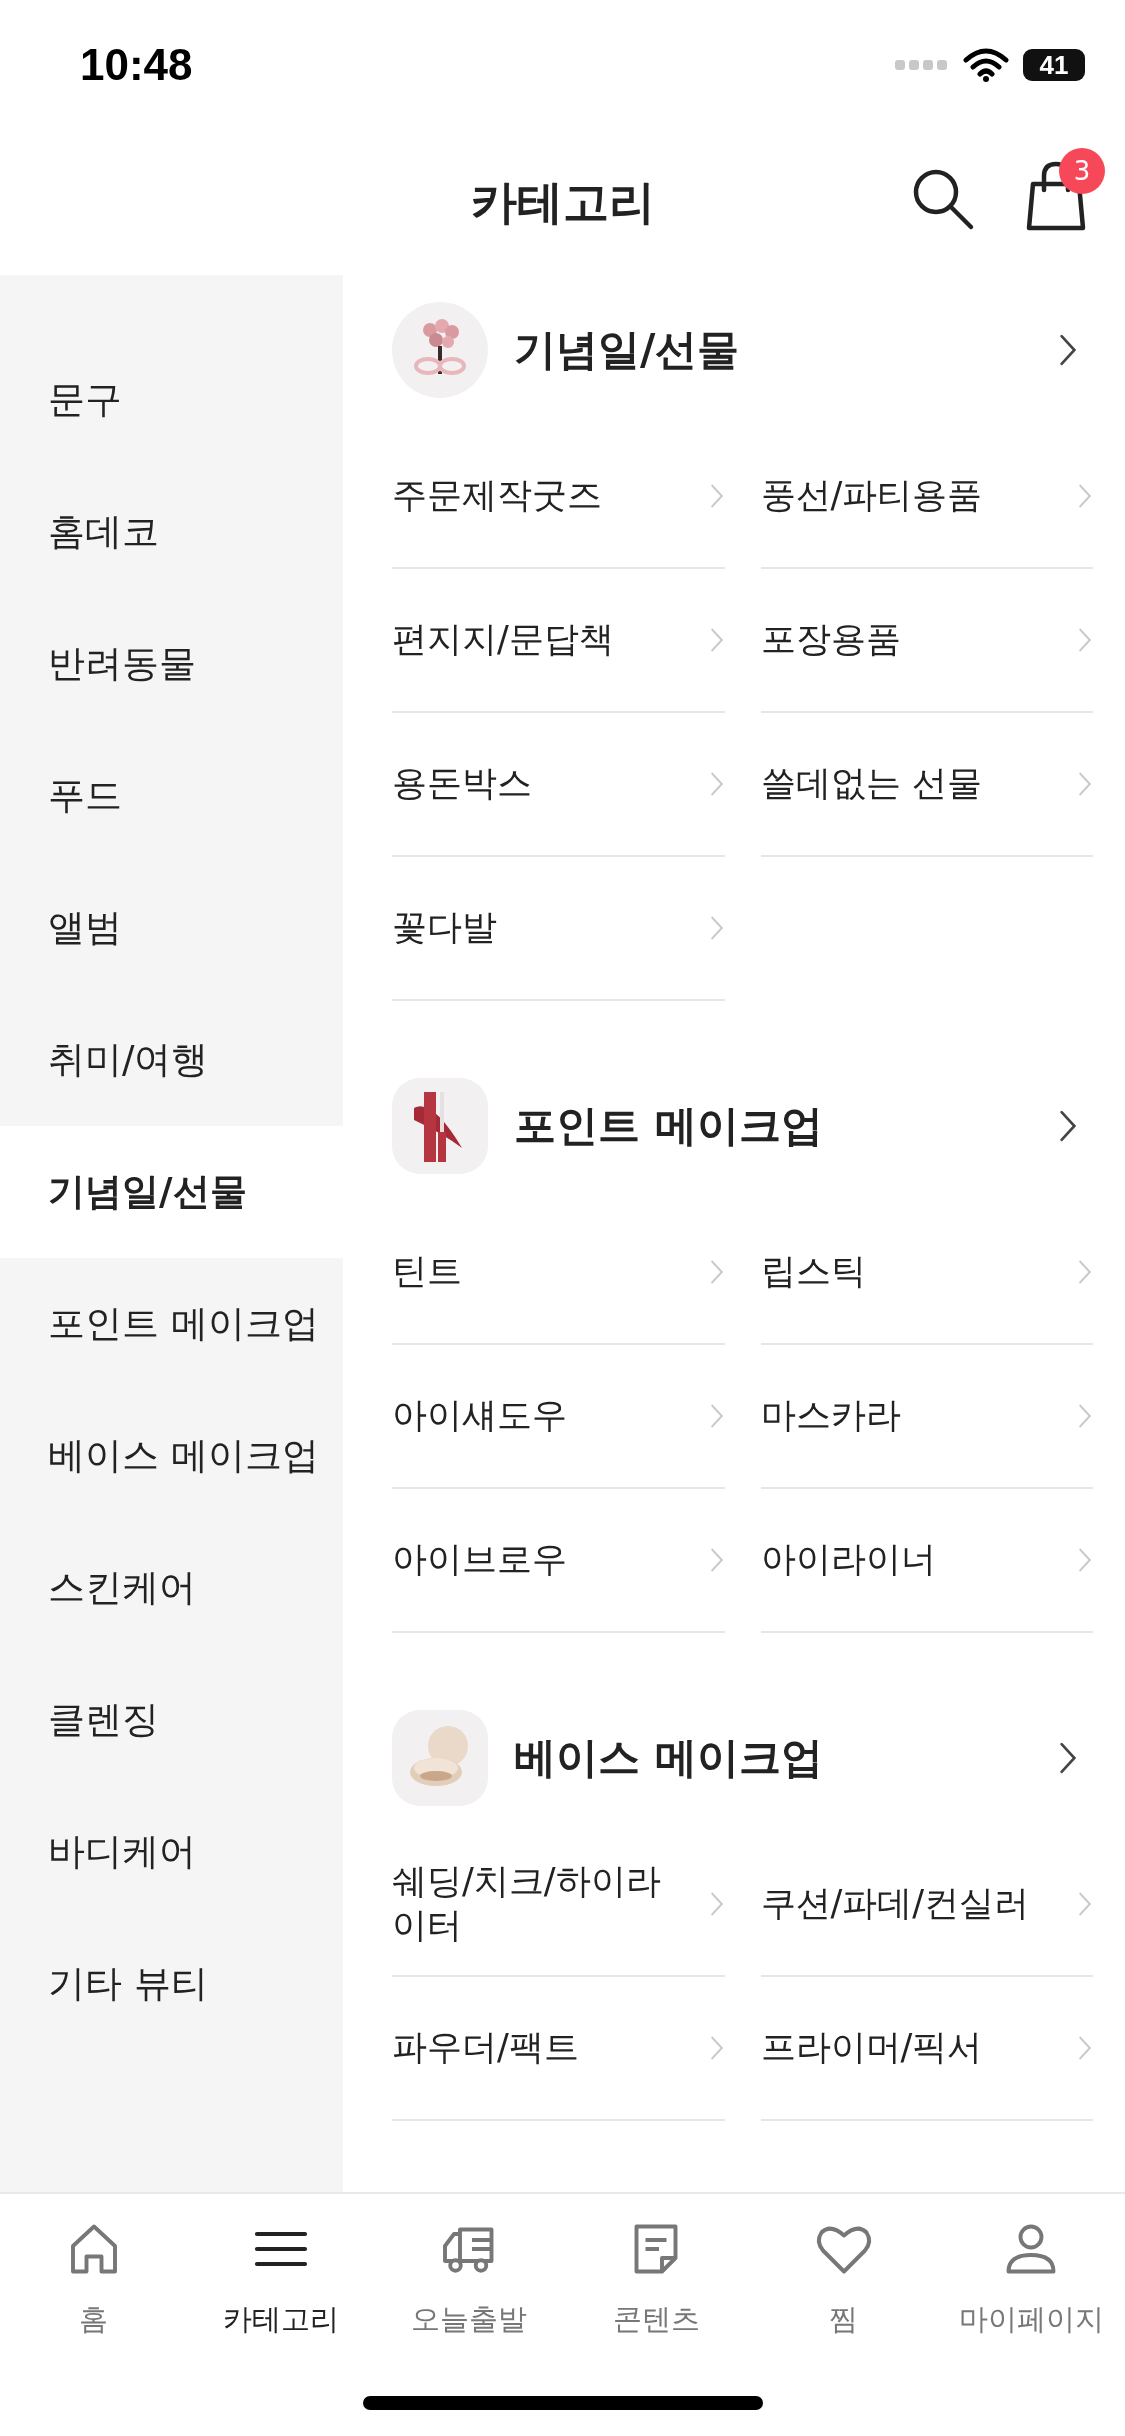  I want to click on tab-bar-item: 카테고리, so click(281, 2278).